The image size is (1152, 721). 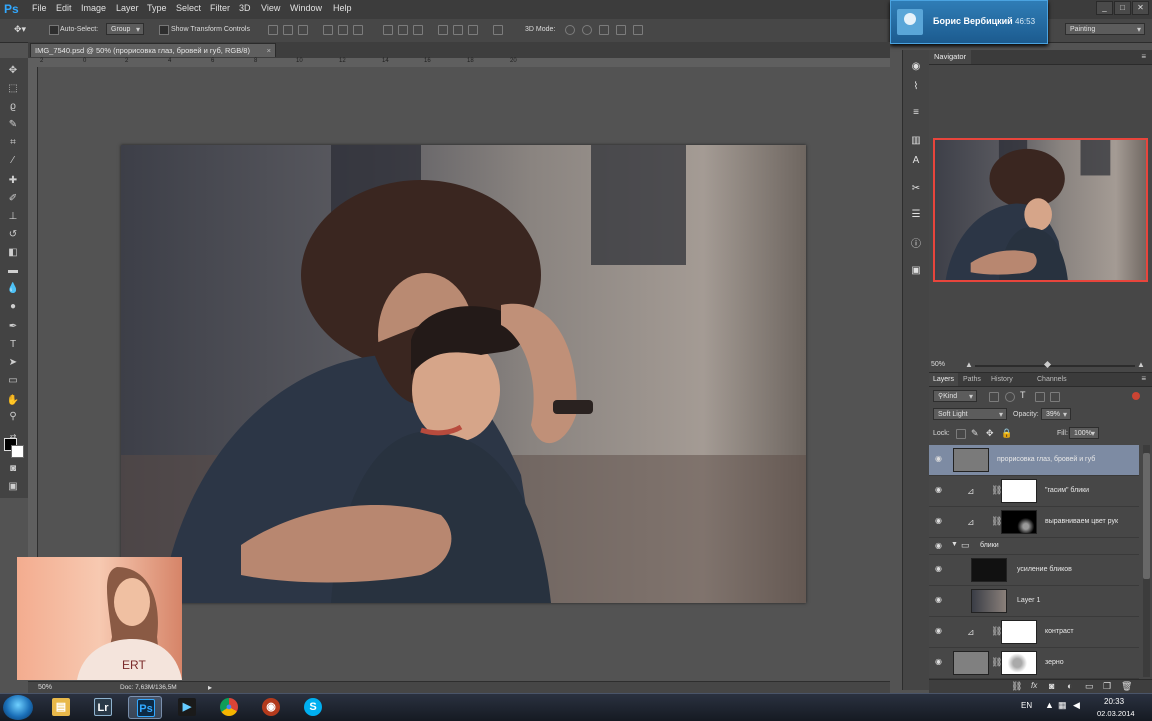 I want to click on call-notification: Борис Вербицкий 46:53, so click(x=969, y=22).